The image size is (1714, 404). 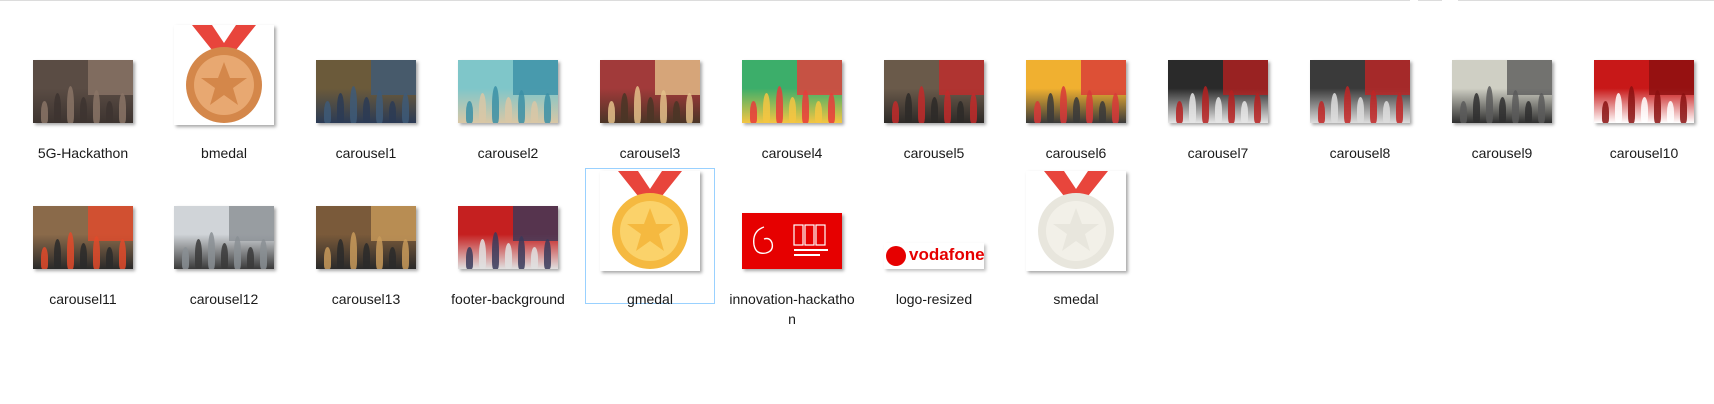 I want to click on file-item-carousel10: carousel10, so click(x=1644, y=91).